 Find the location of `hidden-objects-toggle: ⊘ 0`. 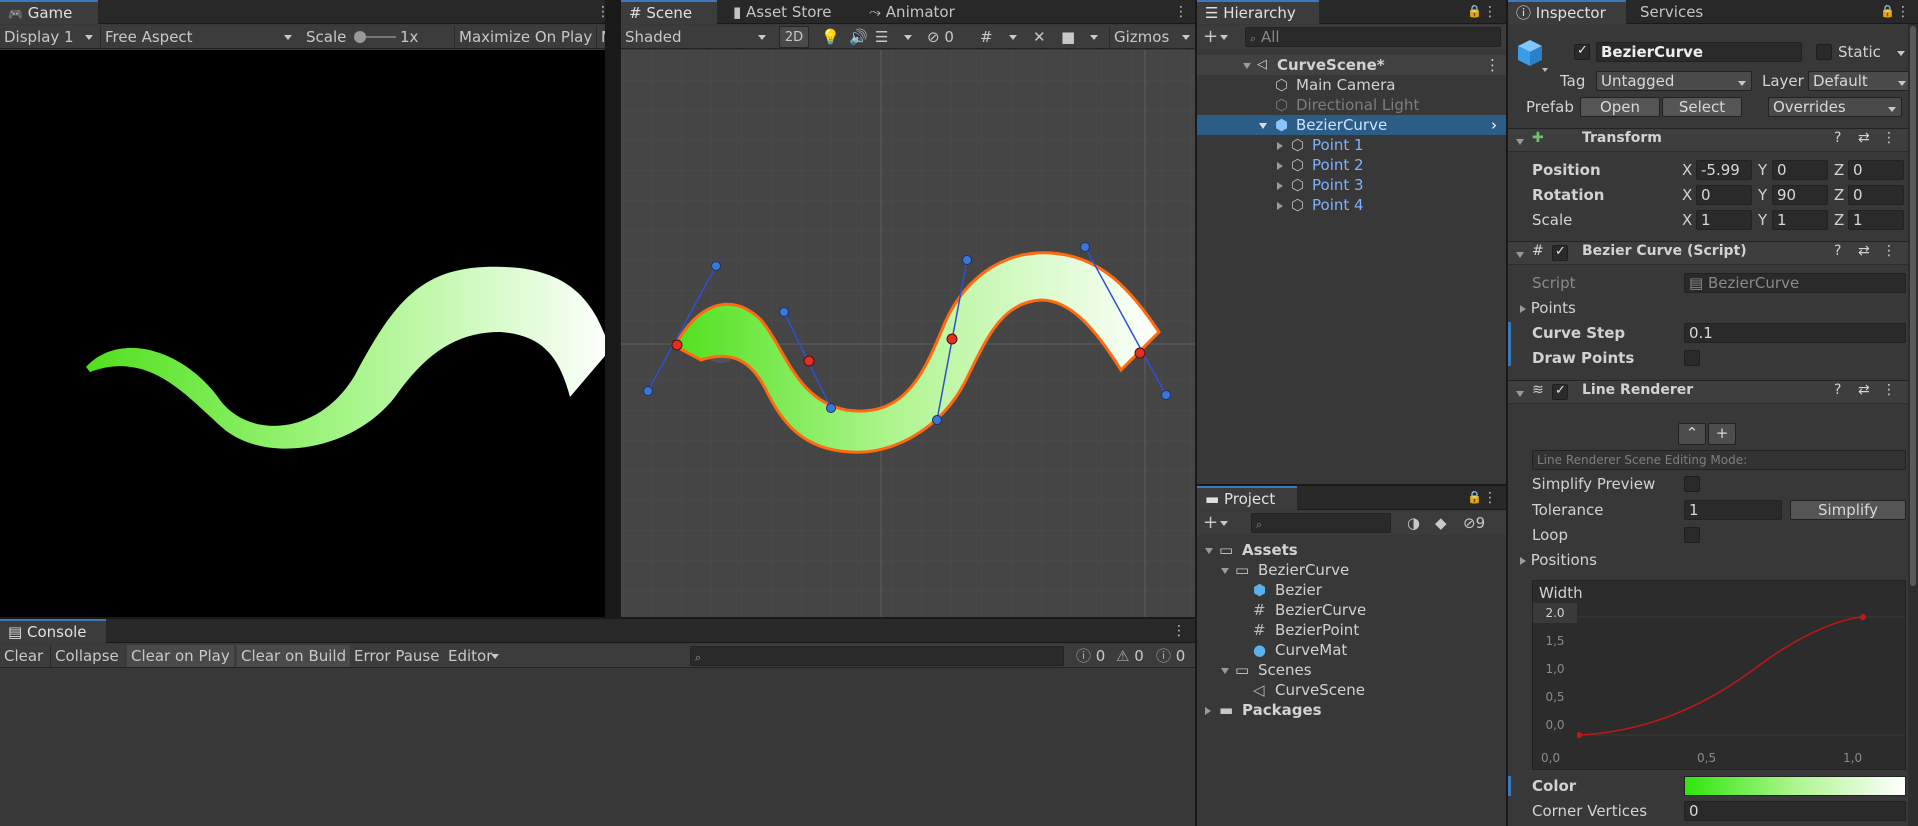

hidden-objects-toggle: ⊘ 0 is located at coordinates (940, 37).